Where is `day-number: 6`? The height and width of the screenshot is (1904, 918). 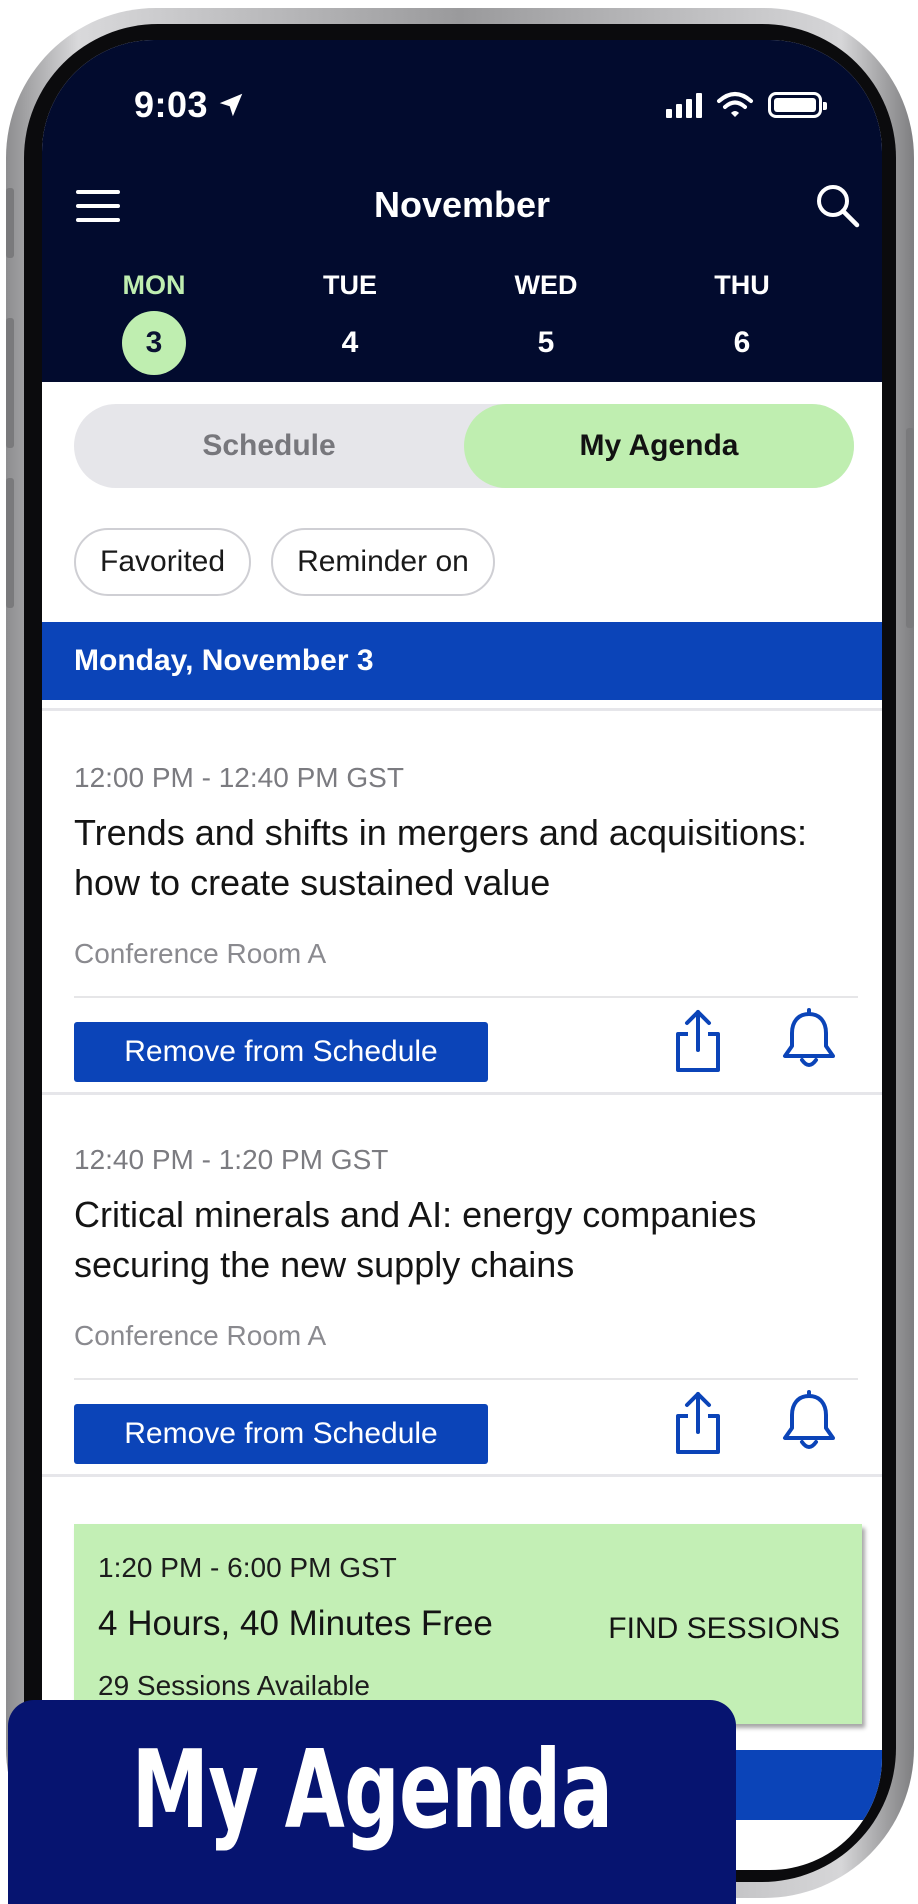
day-number: 6 is located at coordinates (742, 342).